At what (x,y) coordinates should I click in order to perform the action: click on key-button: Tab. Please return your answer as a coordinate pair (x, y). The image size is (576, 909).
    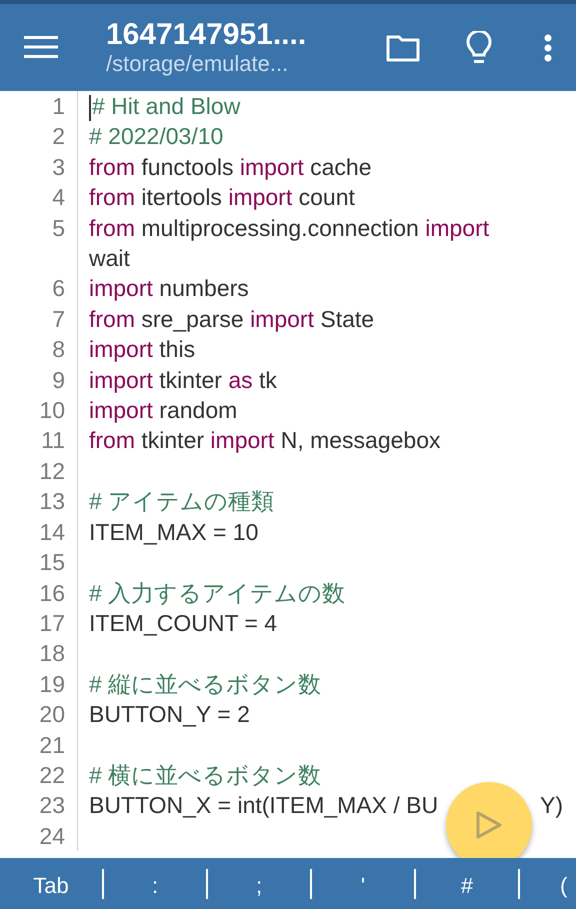
    Looking at the image, I should click on (52, 883).